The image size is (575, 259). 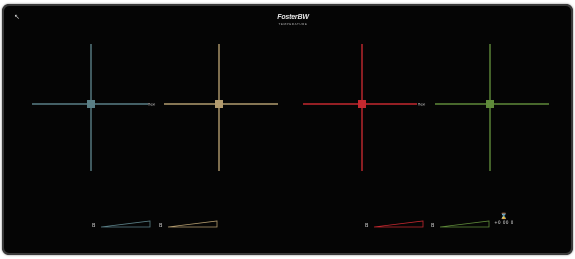 I want to click on slider-3-icon: B, so click(x=367, y=226).